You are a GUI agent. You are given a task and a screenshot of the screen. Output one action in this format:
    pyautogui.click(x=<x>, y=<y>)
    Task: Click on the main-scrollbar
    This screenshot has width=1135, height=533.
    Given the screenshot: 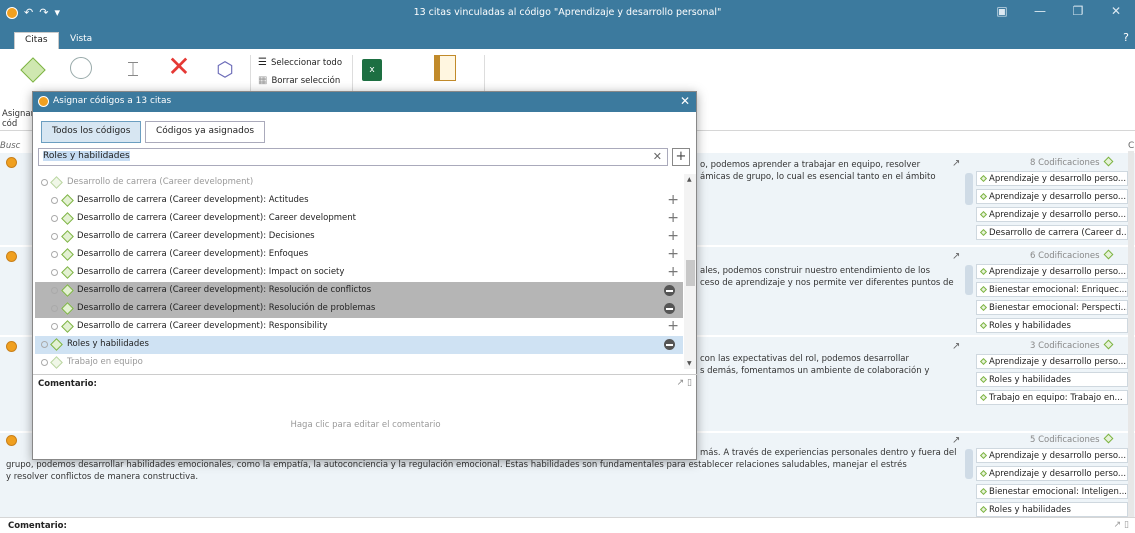 What is the action you would take?
    pyautogui.click(x=1131, y=334)
    